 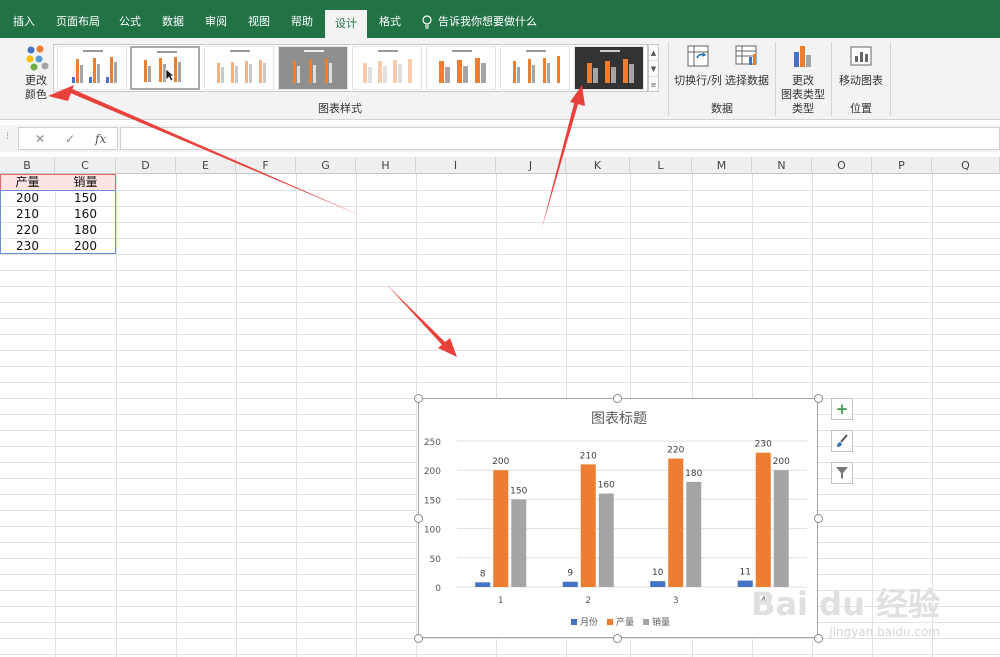 What do you see at coordinates (803, 108) in the screenshot?
I see `type-group-label: 类型` at bounding box center [803, 108].